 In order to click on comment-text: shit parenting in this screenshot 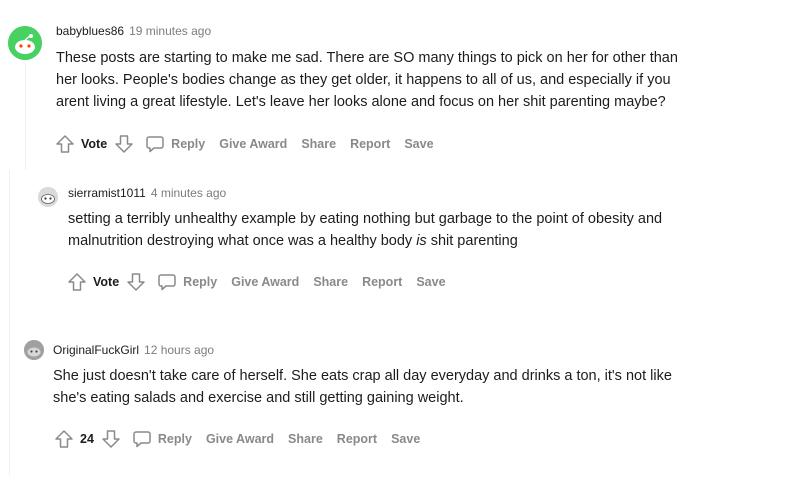, I will do `click(474, 241)`.